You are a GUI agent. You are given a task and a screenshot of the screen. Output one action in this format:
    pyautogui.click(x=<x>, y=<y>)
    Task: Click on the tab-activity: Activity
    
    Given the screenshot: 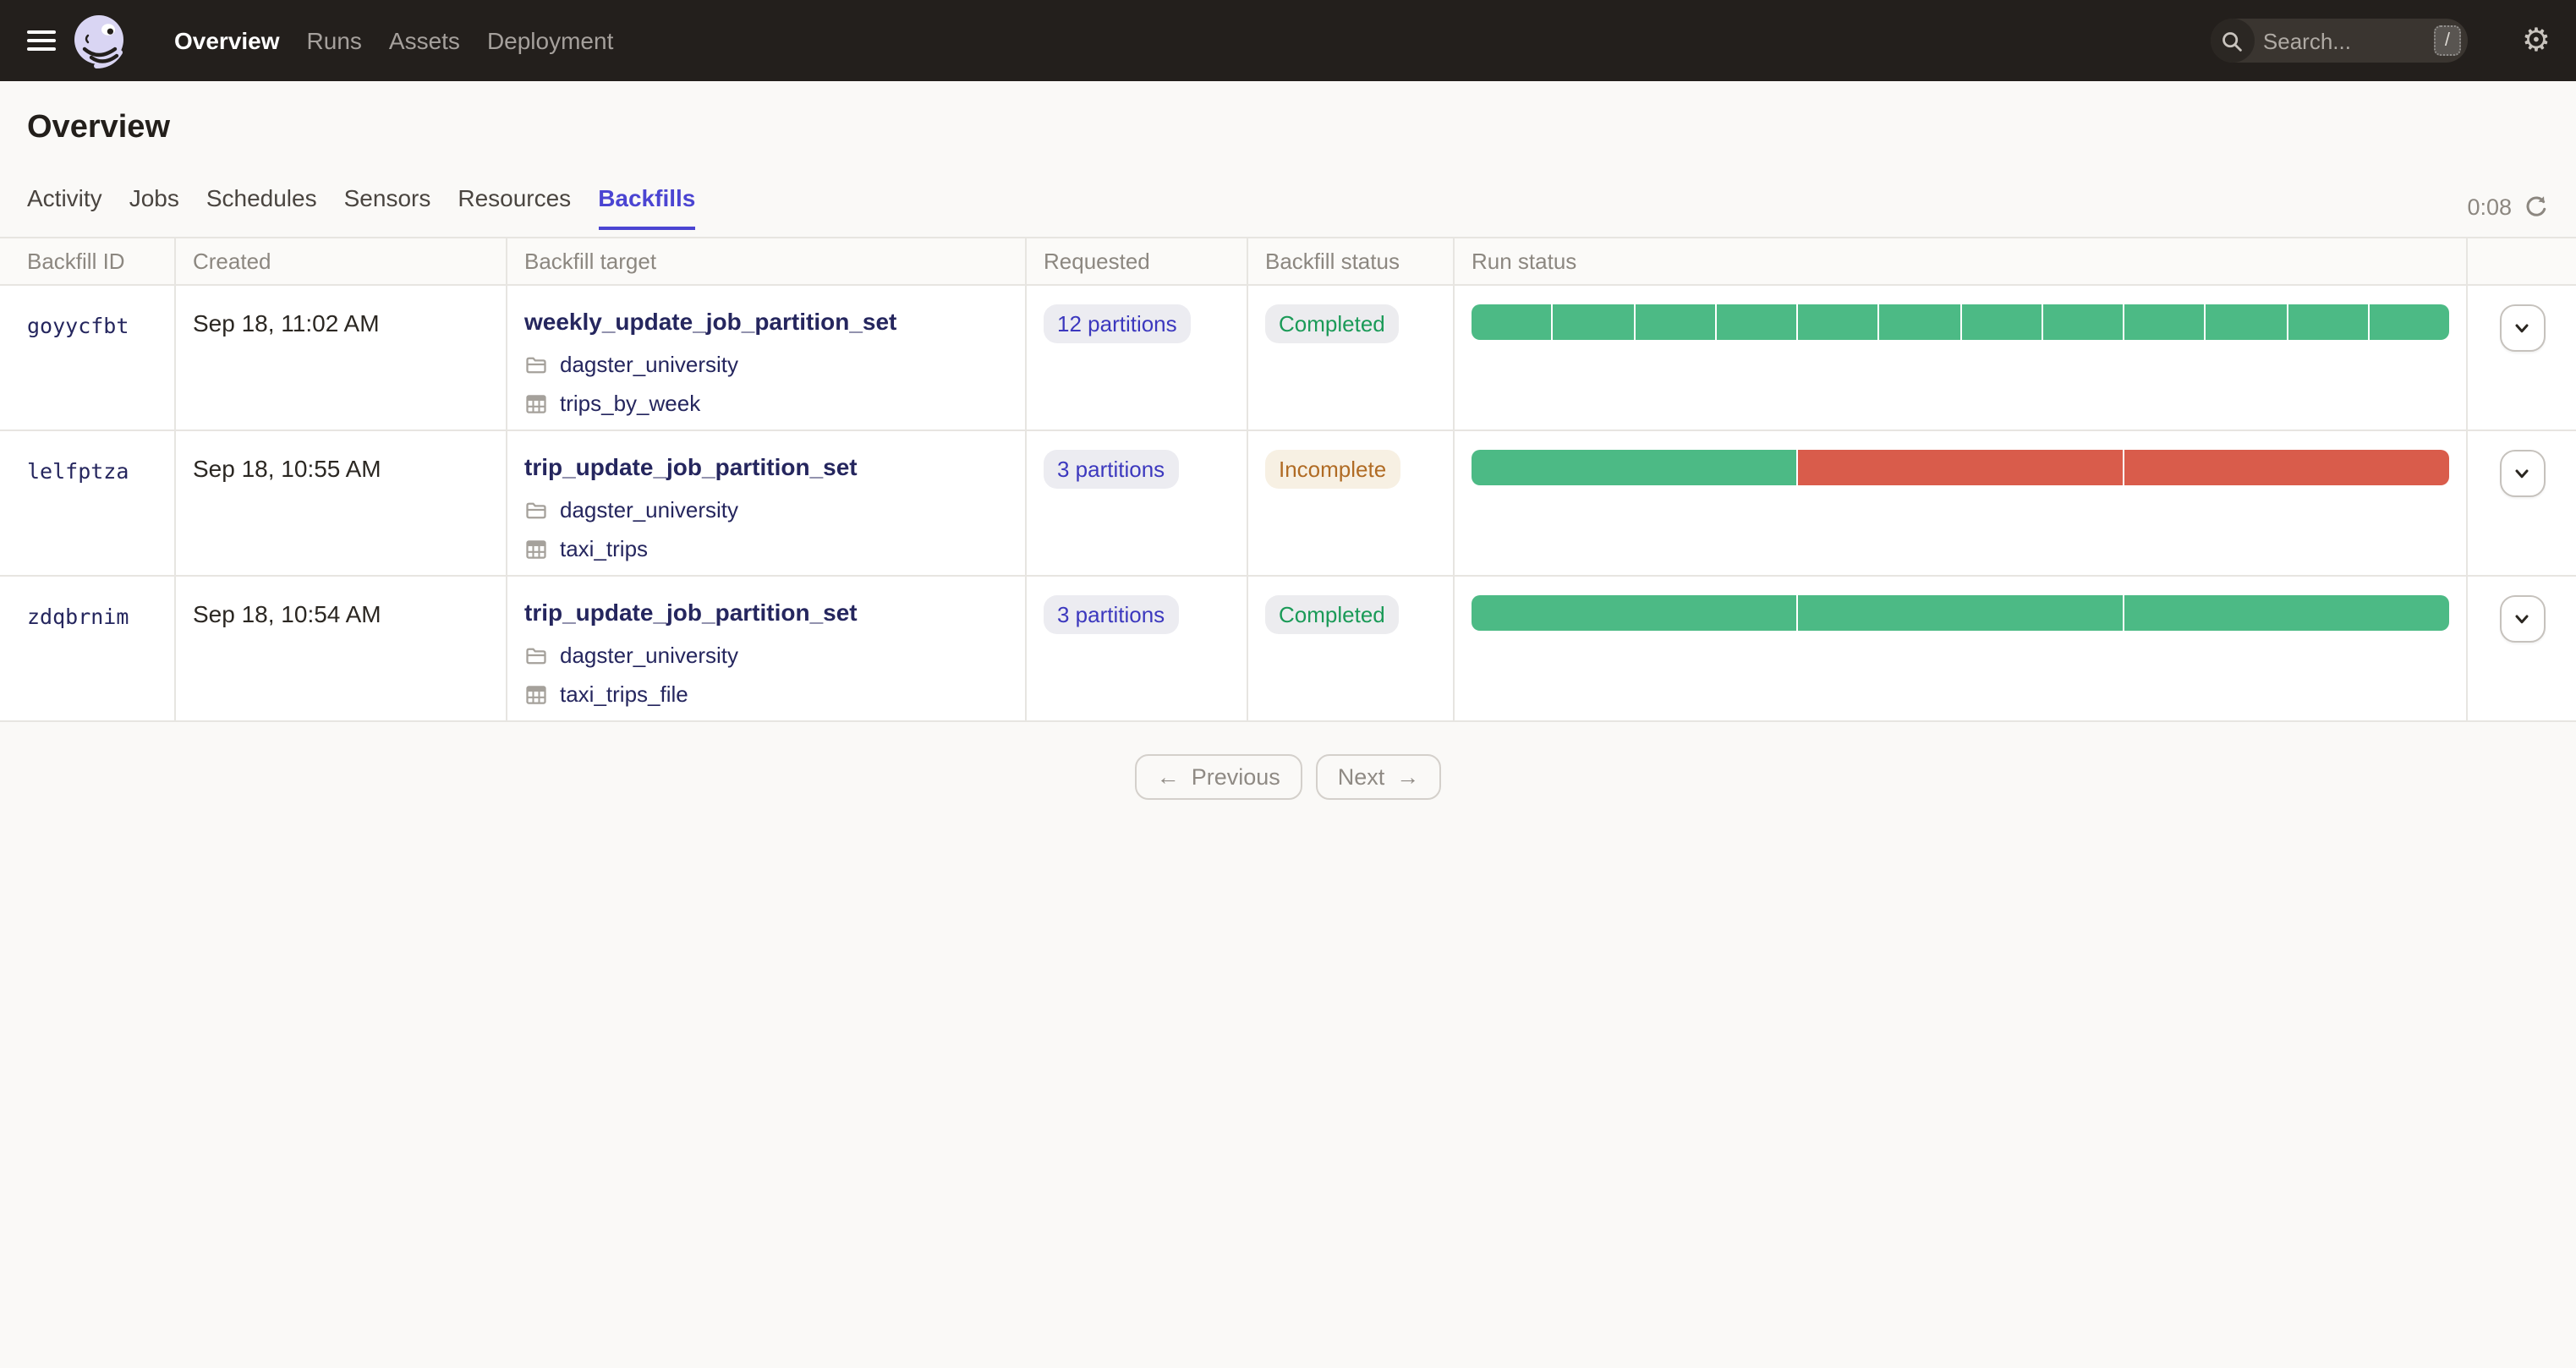 What is the action you would take?
    pyautogui.click(x=64, y=207)
    